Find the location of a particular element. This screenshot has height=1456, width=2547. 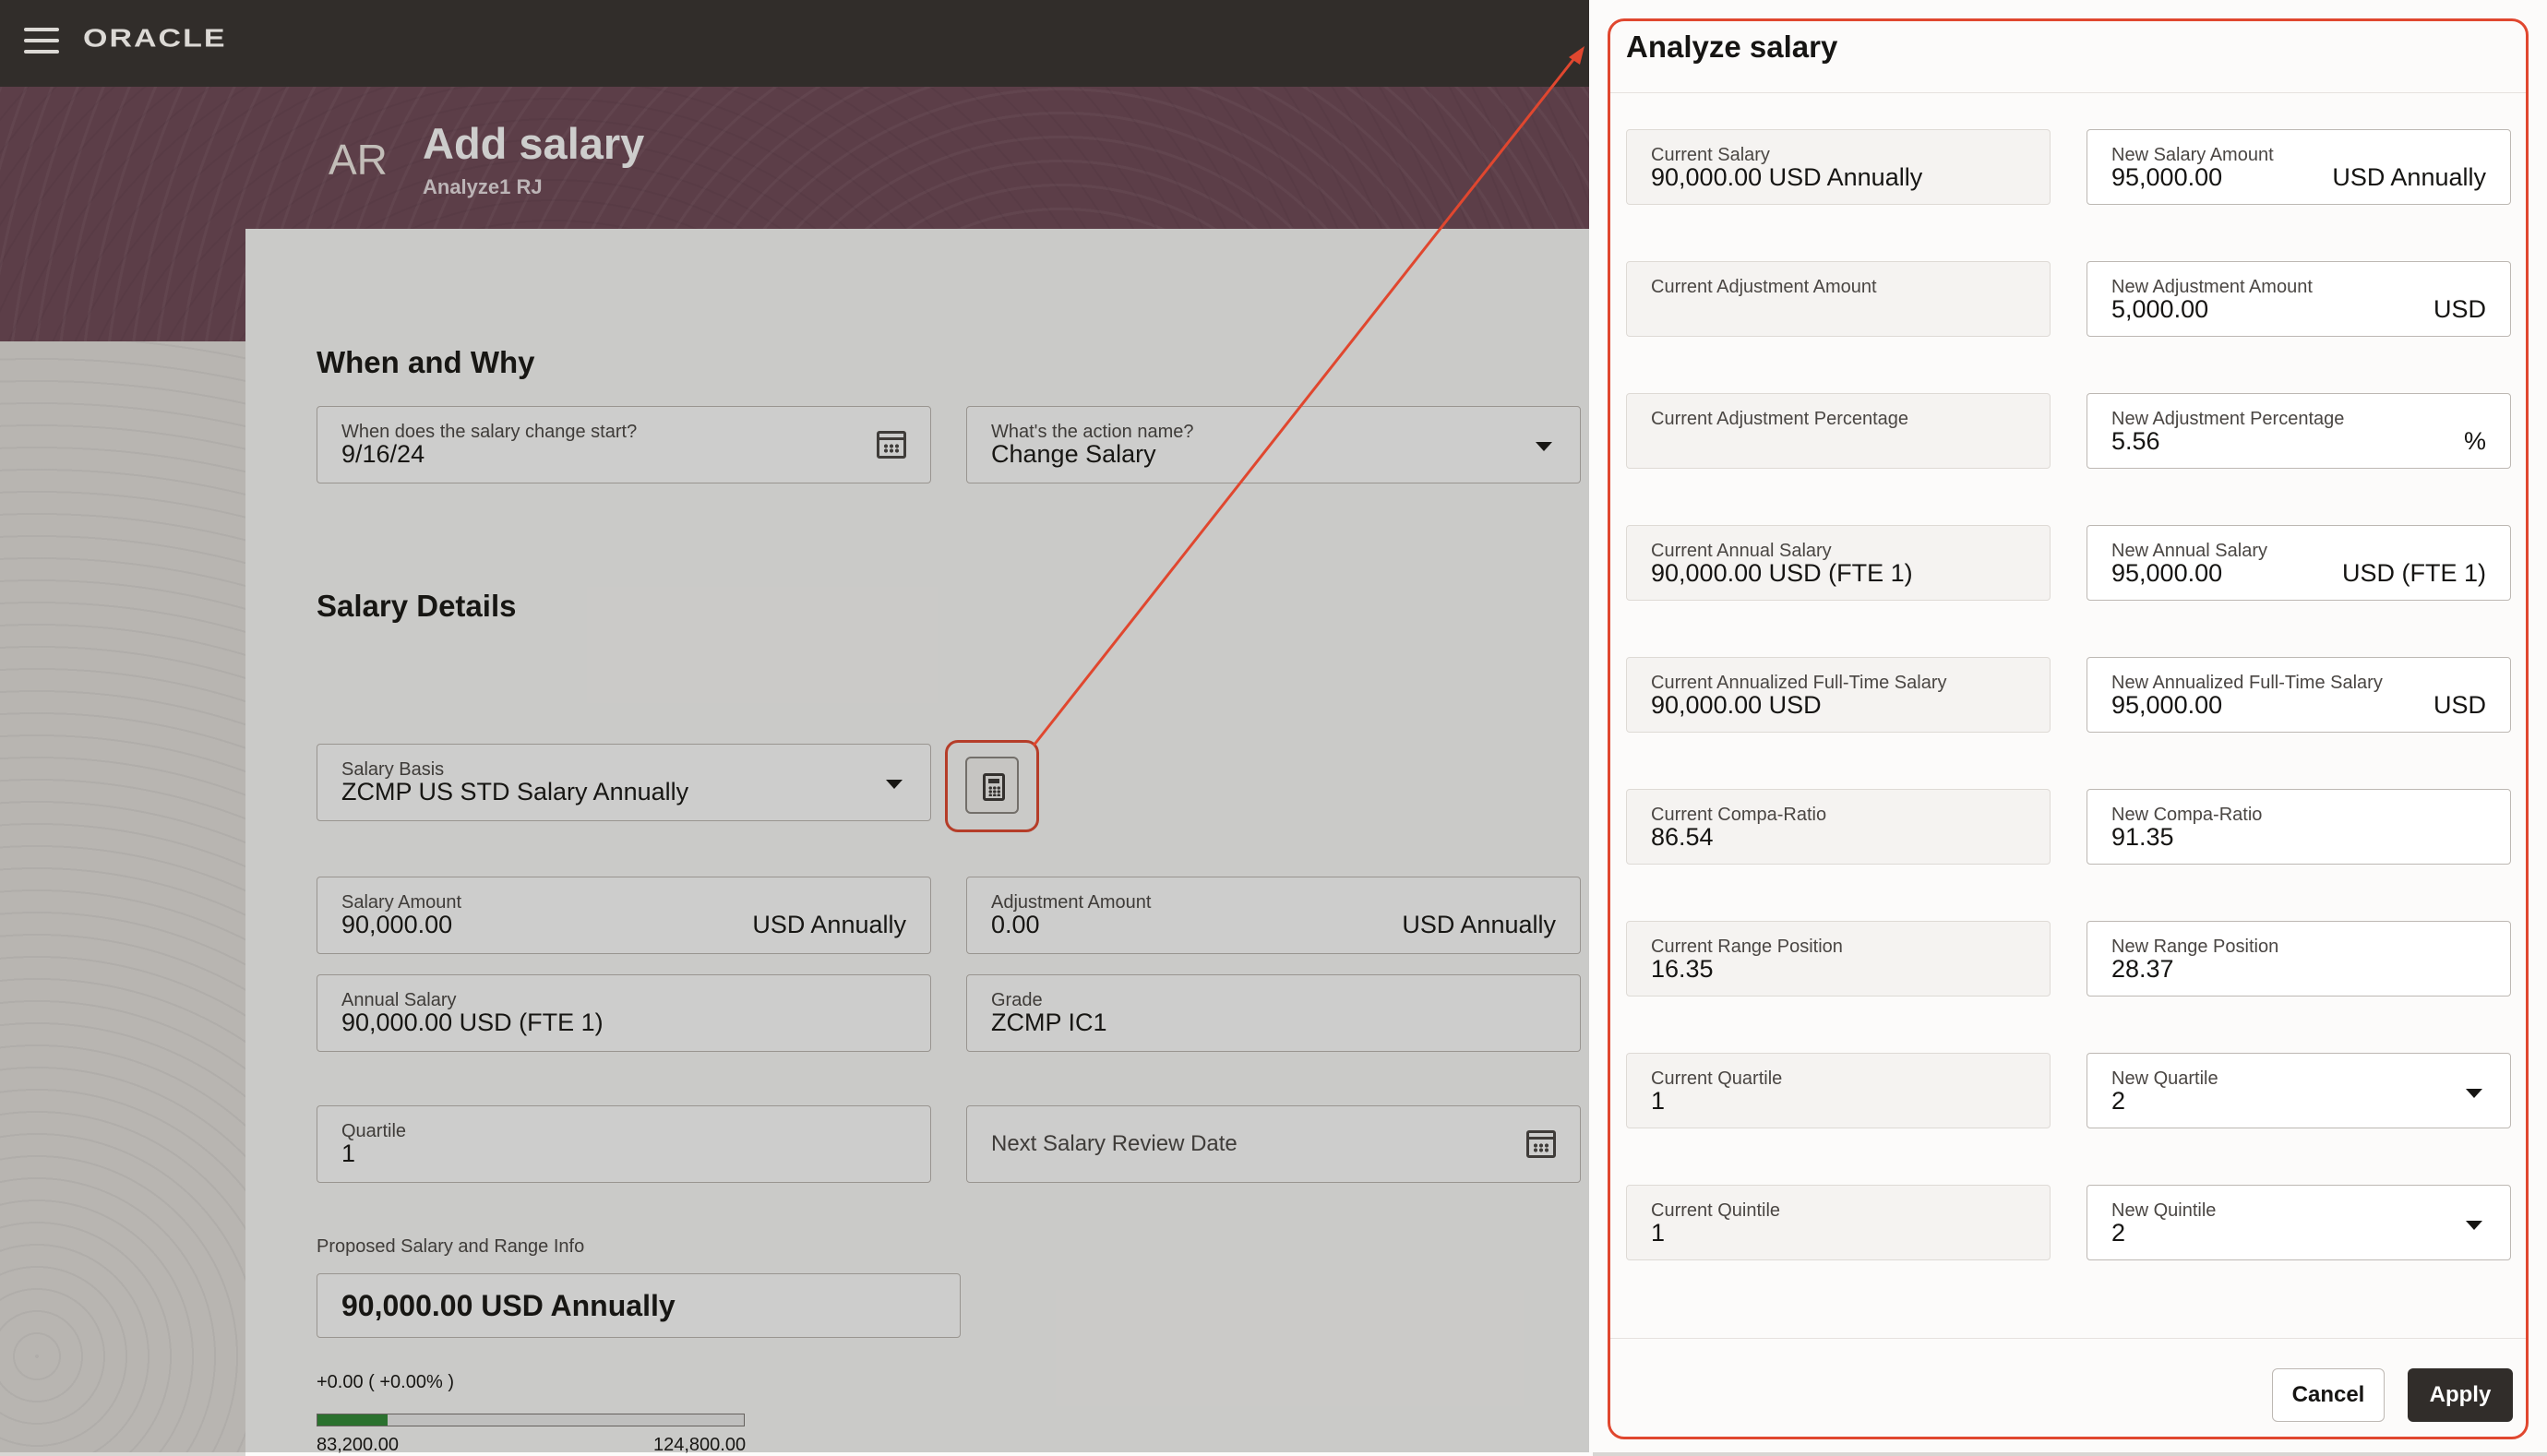

field-label: Current Adjustment Amount is located at coordinates (1764, 287).